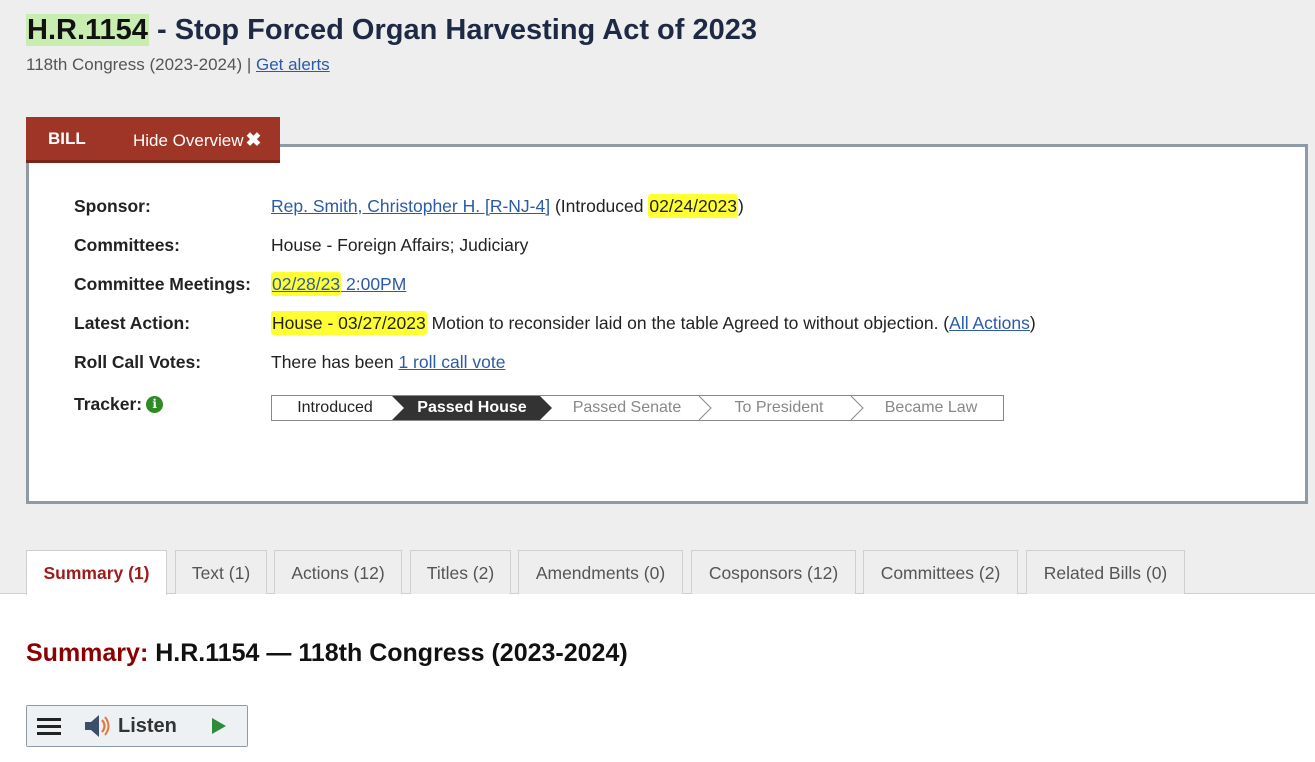 Image resolution: width=1315 pixels, height=762 pixels. What do you see at coordinates (221, 572) in the screenshot?
I see `tab-text: Text (1)` at bounding box center [221, 572].